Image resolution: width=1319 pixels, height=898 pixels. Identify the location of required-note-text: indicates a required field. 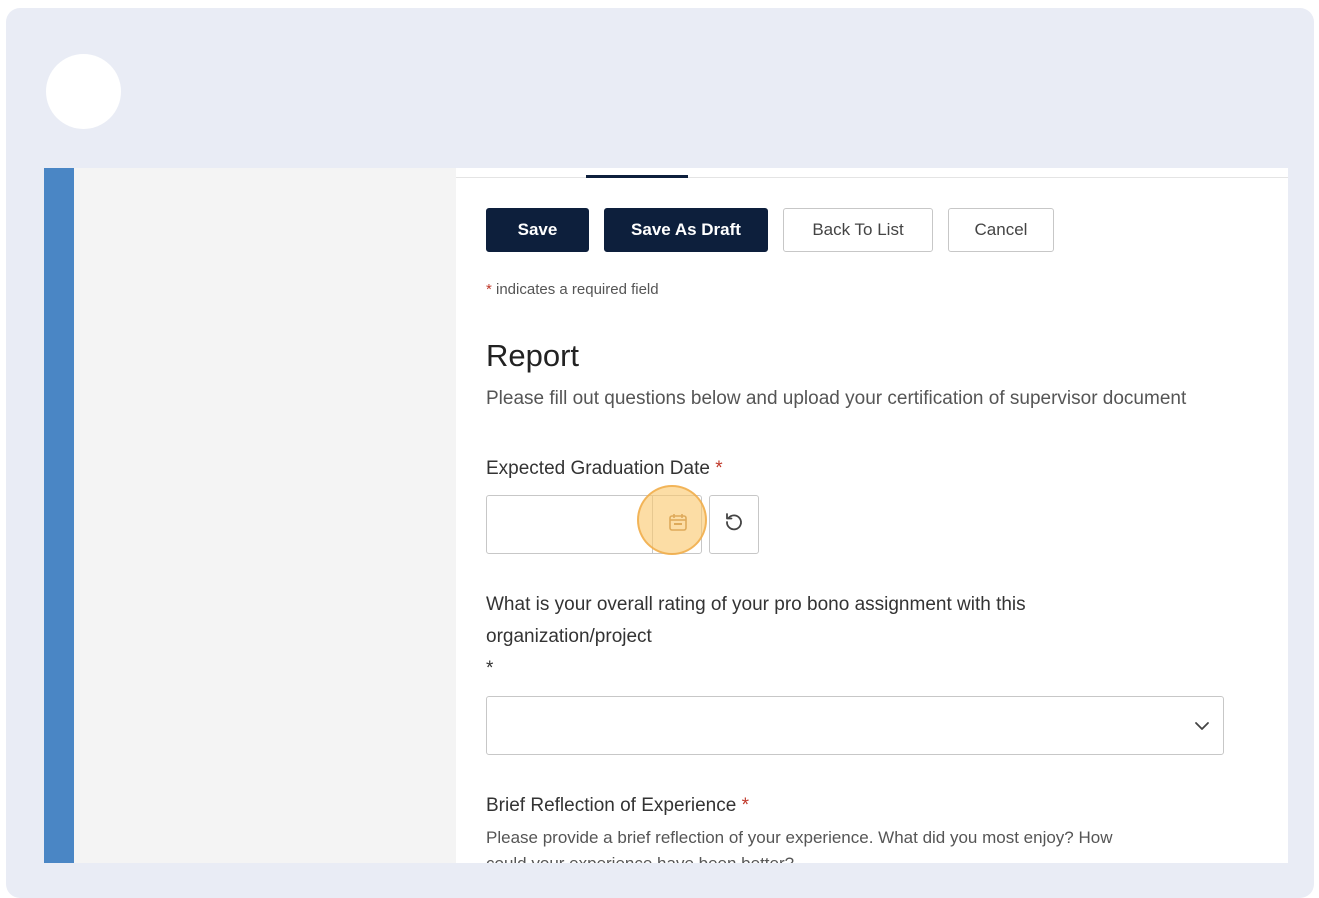
(575, 289).